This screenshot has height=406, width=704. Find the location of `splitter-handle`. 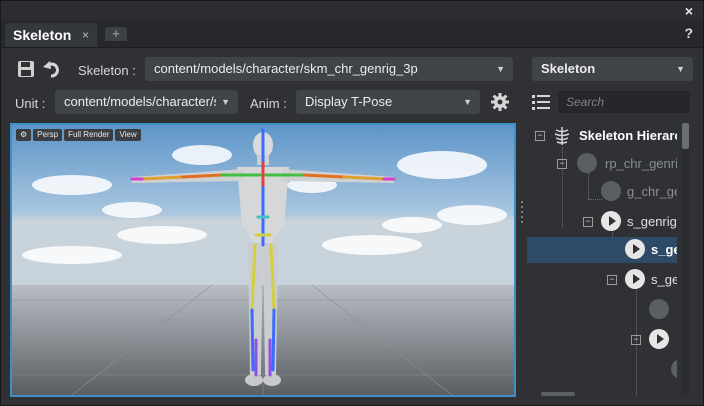

splitter-handle is located at coordinates (522, 216).